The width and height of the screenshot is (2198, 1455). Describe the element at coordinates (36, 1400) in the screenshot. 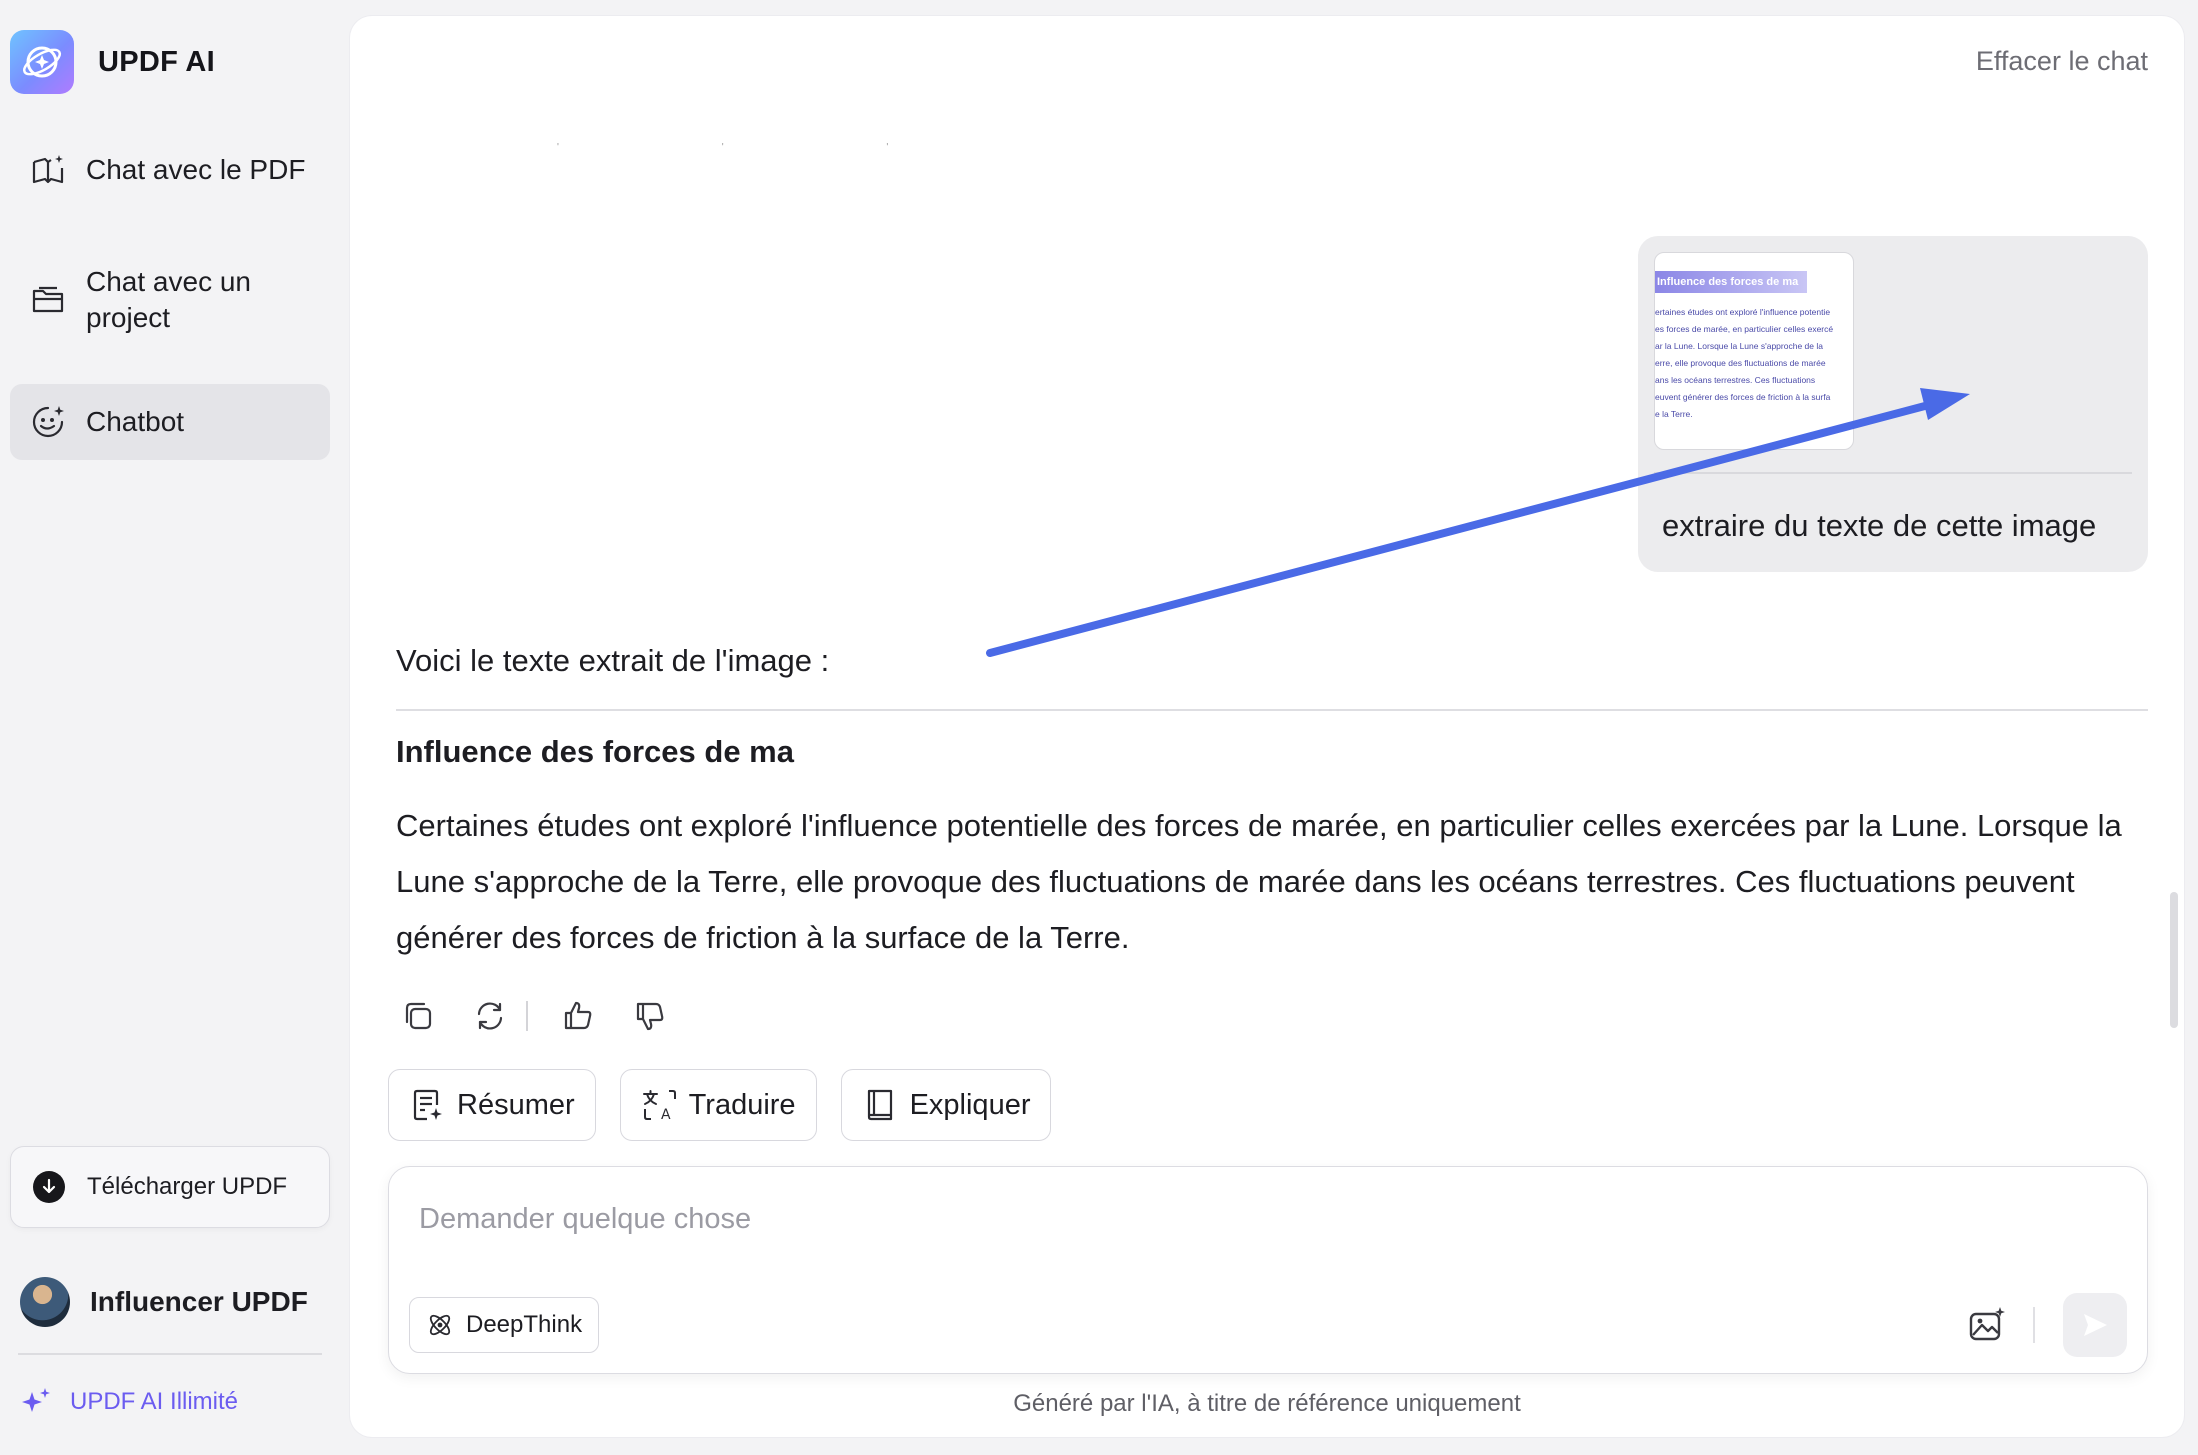

I see `sparkle-icon` at that location.